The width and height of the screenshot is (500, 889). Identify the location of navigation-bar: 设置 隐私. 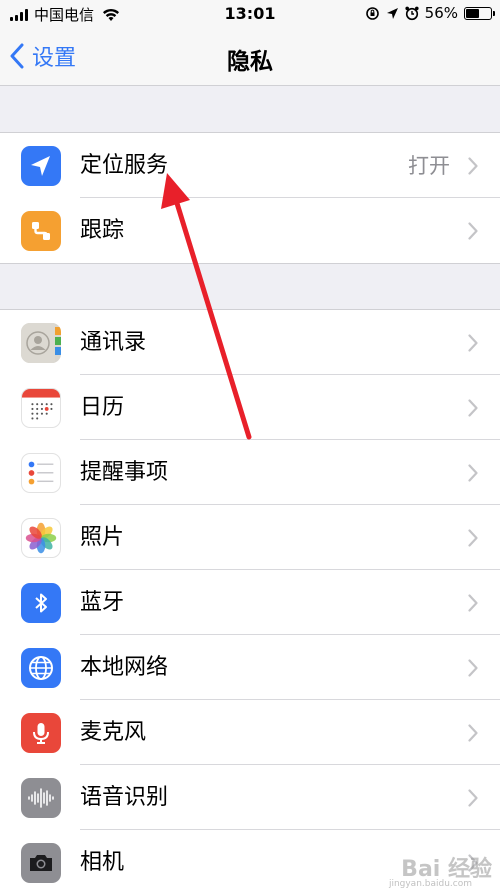
(250, 58).